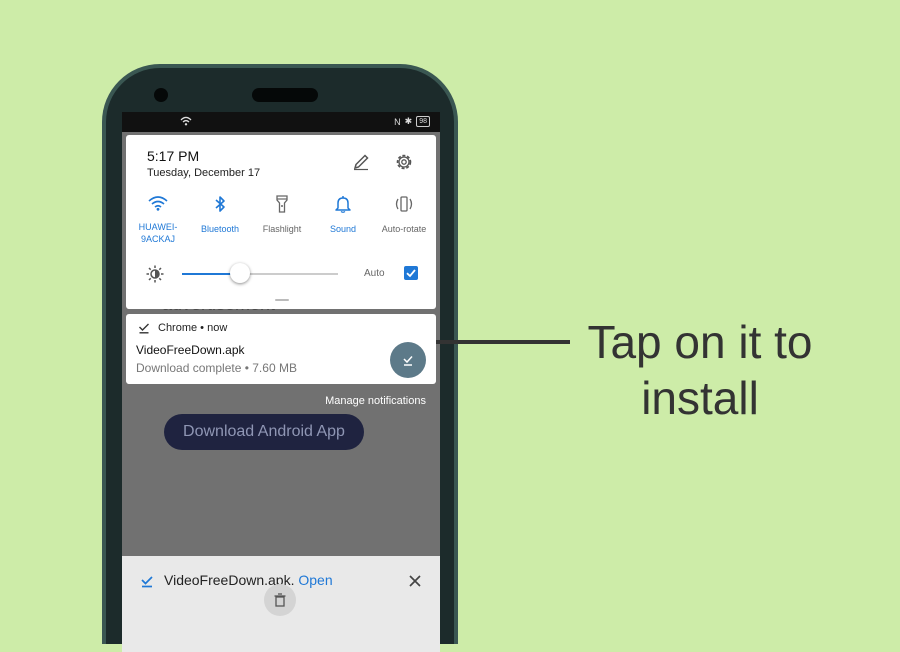  Describe the element at coordinates (260, 273) in the screenshot. I see `brightness-slider` at that location.